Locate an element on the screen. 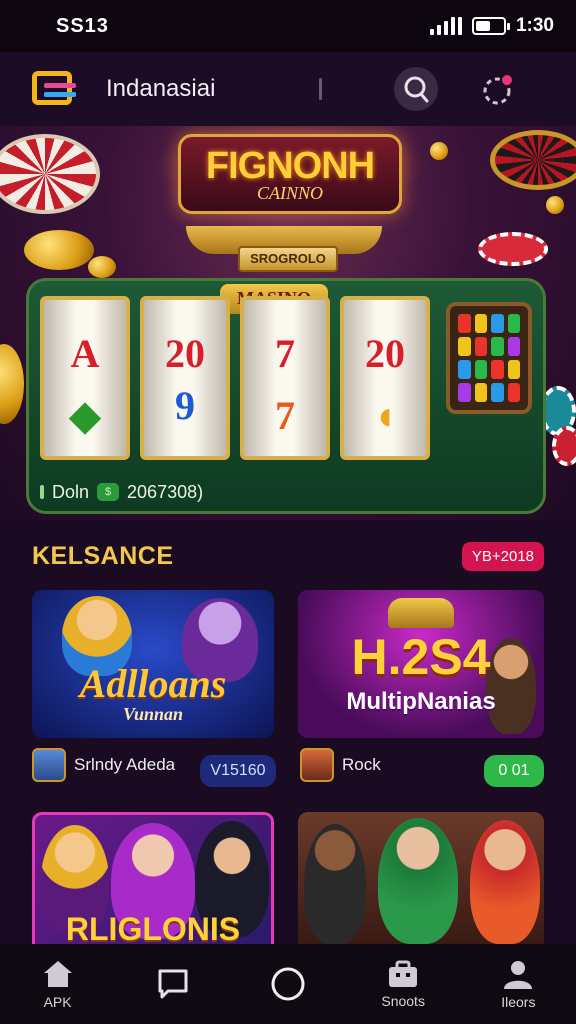 This screenshot has height=1024, width=576. briefcase-icon is located at coordinates (403, 973).